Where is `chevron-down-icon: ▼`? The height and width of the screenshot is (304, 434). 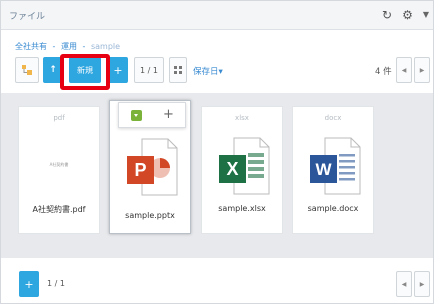 chevron-down-icon: ▼ is located at coordinates (426, 15).